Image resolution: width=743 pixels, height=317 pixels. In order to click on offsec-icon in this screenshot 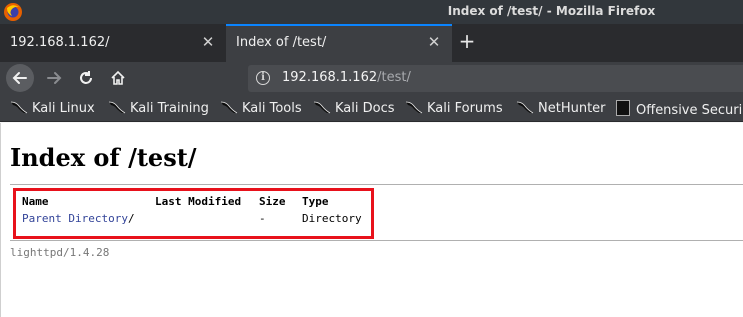, I will do `click(623, 108)`.